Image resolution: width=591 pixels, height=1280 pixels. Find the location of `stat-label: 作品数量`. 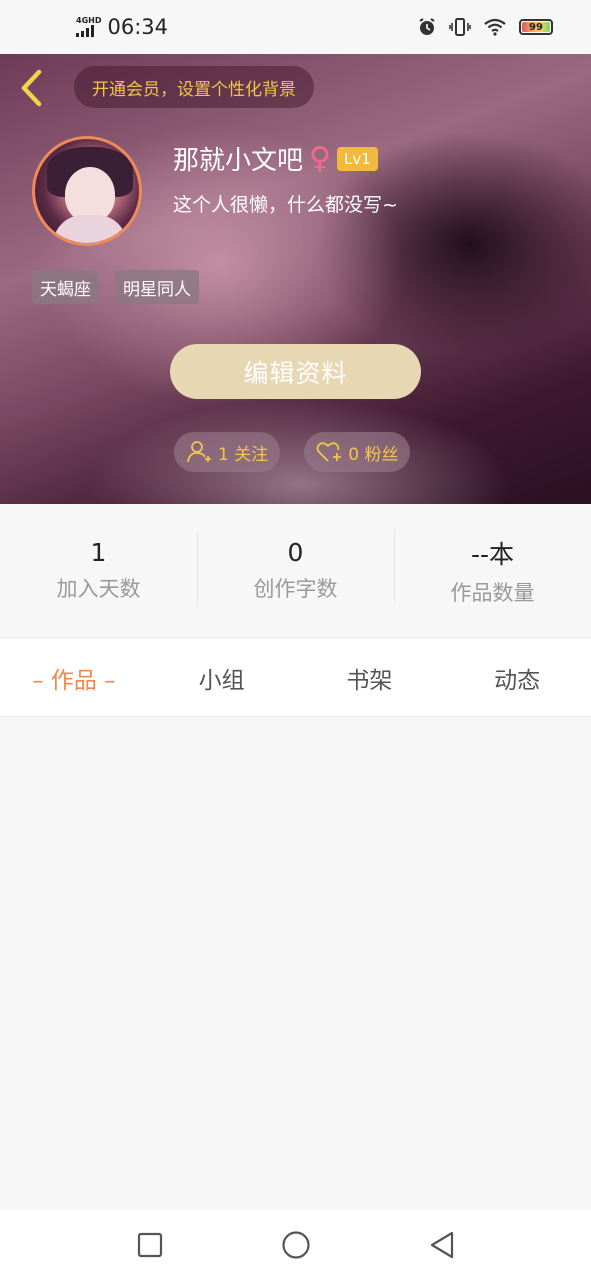

stat-label: 作品数量 is located at coordinates (492, 592).